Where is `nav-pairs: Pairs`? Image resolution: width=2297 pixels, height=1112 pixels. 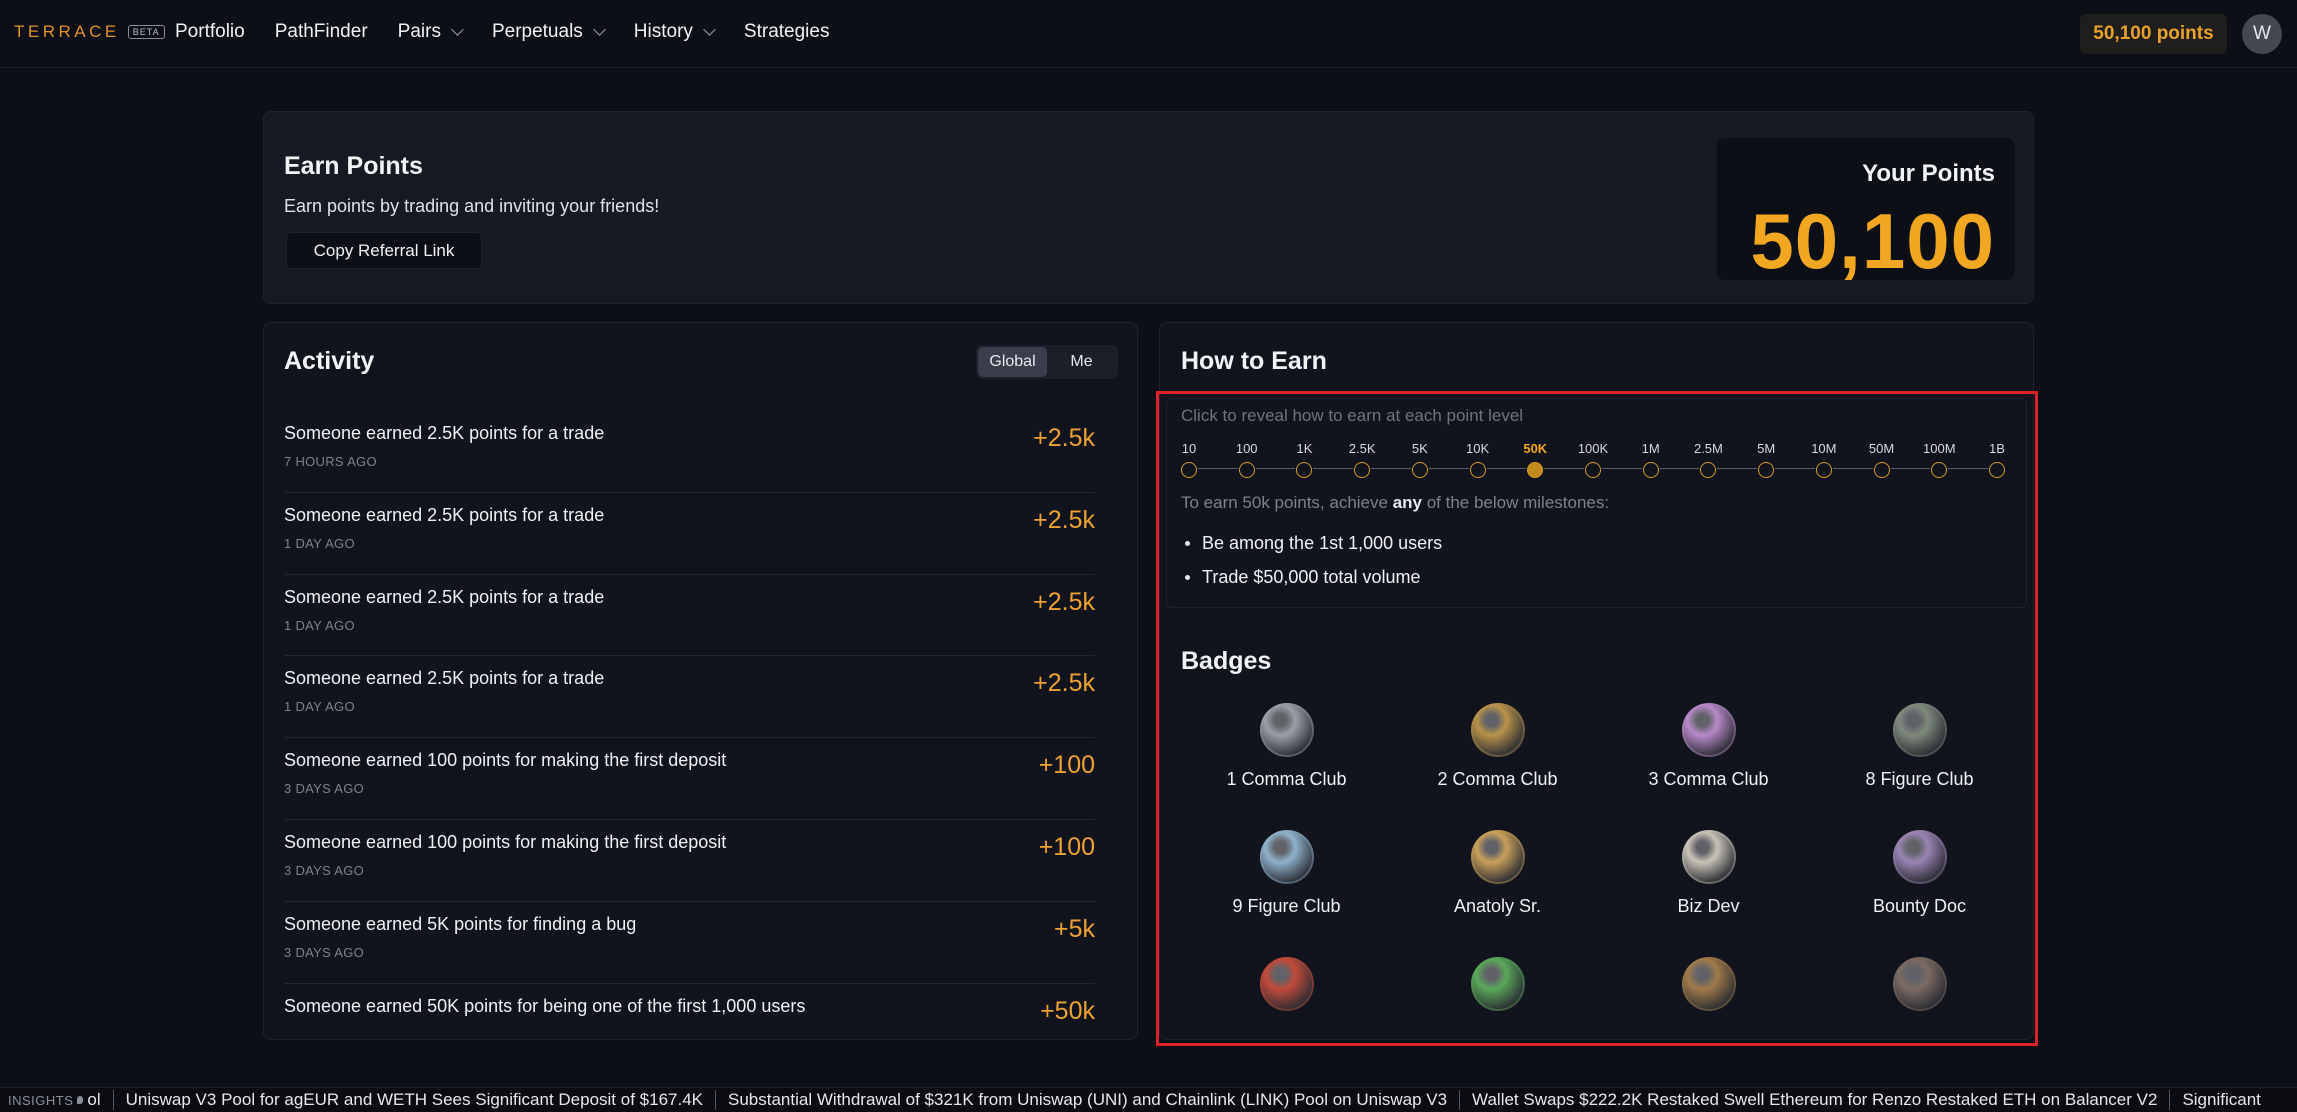 nav-pairs: Pairs is located at coordinates (430, 32).